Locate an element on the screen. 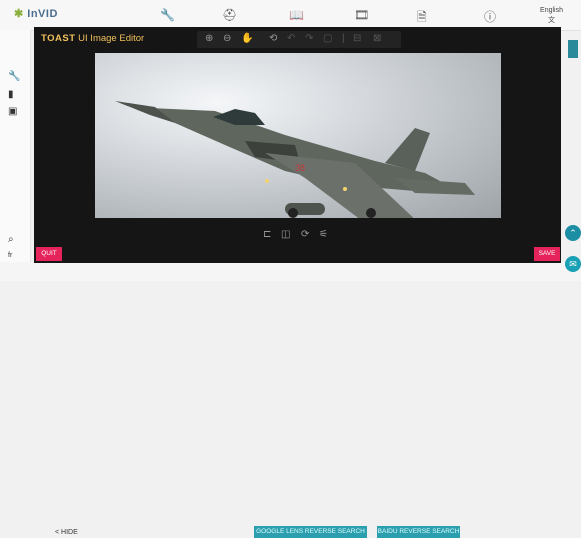 The image size is (581, 538). history-icon: ⟲ is located at coordinates (273, 38).